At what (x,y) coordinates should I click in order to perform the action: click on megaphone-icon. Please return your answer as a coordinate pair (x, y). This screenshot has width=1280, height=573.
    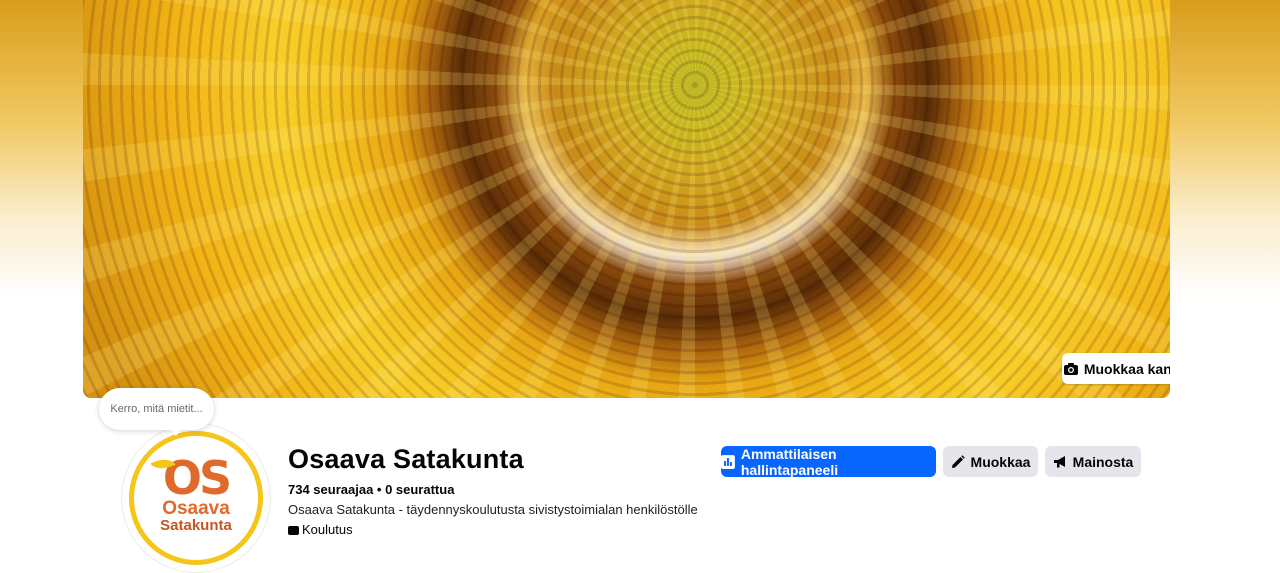
    Looking at the image, I should click on (1059, 461).